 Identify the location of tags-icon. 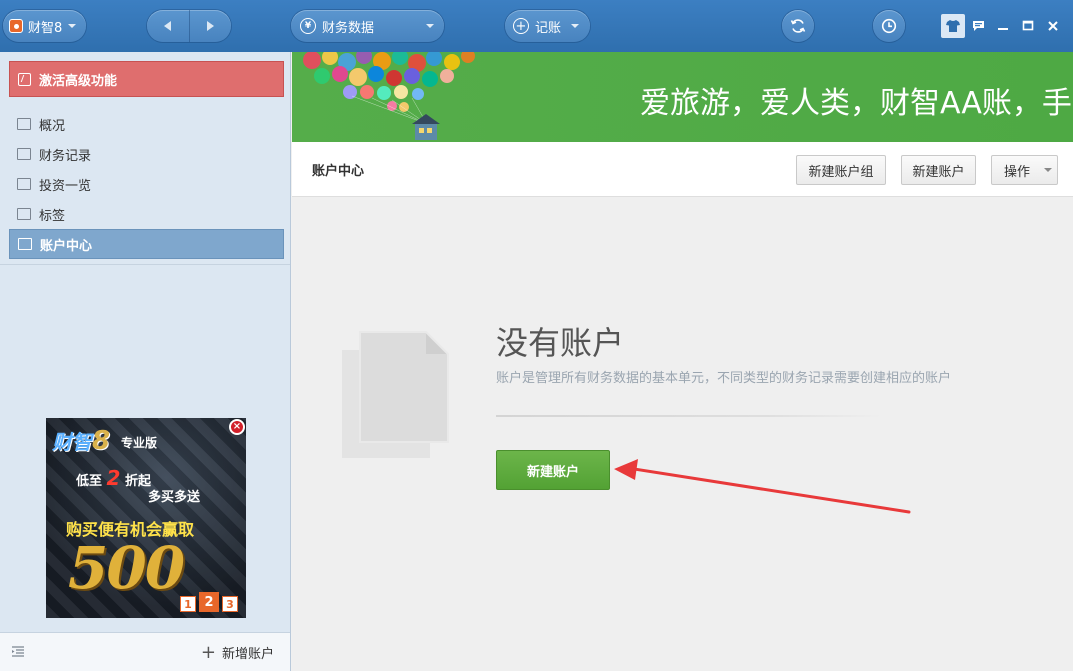
(24, 214).